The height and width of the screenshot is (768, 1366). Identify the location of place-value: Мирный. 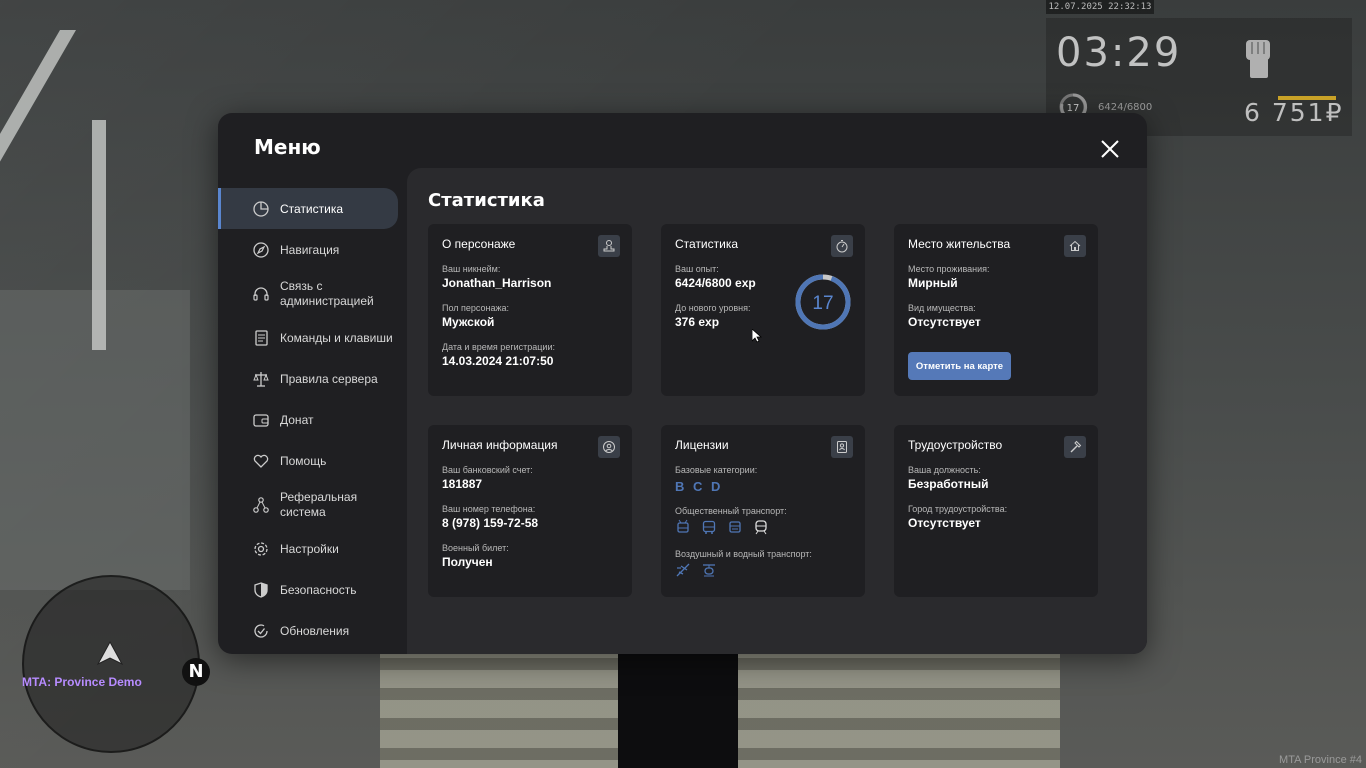
(933, 283).